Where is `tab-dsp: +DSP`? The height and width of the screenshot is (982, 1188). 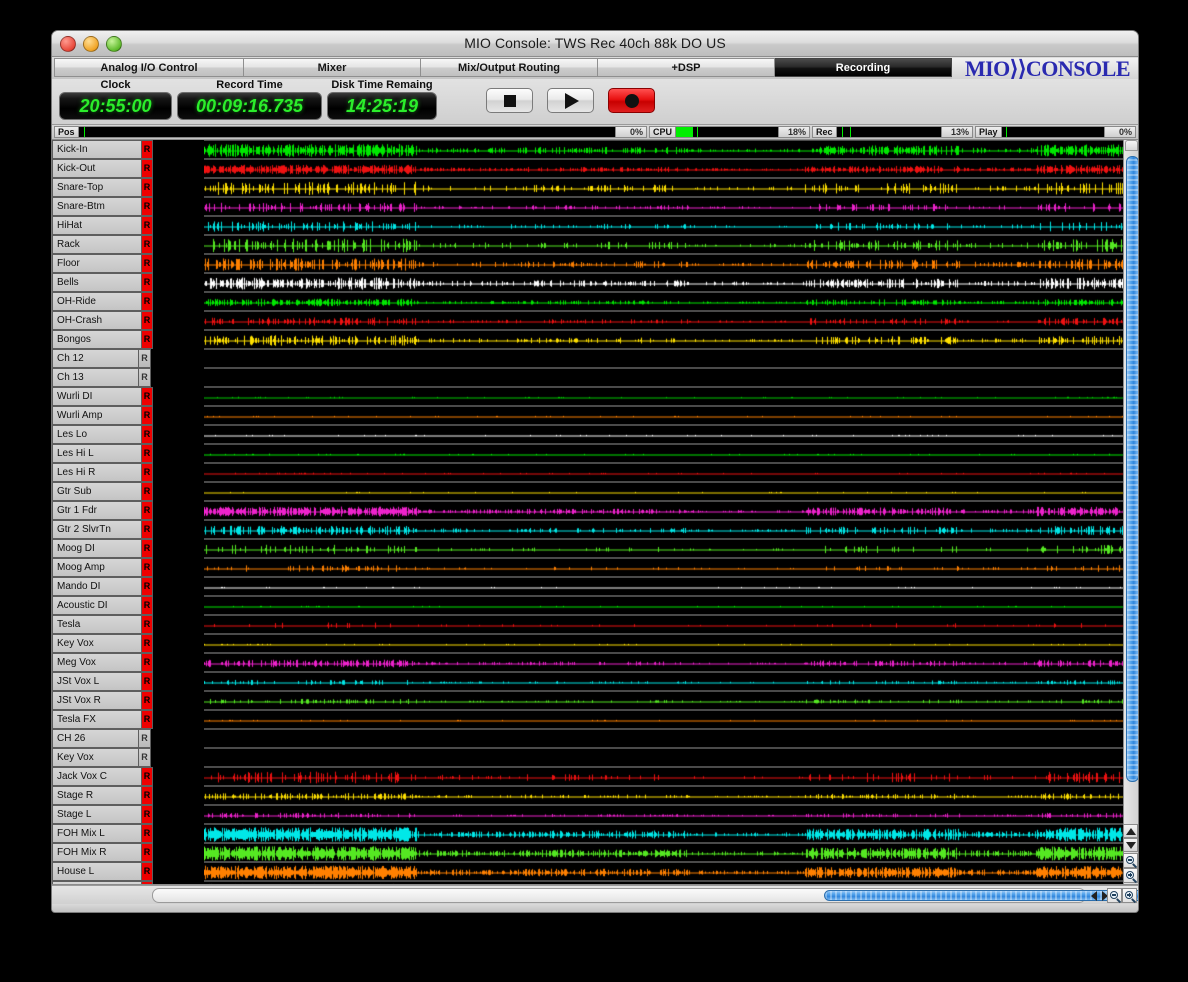
tab-dsp: +DSP is located at coordinates (686, 67).